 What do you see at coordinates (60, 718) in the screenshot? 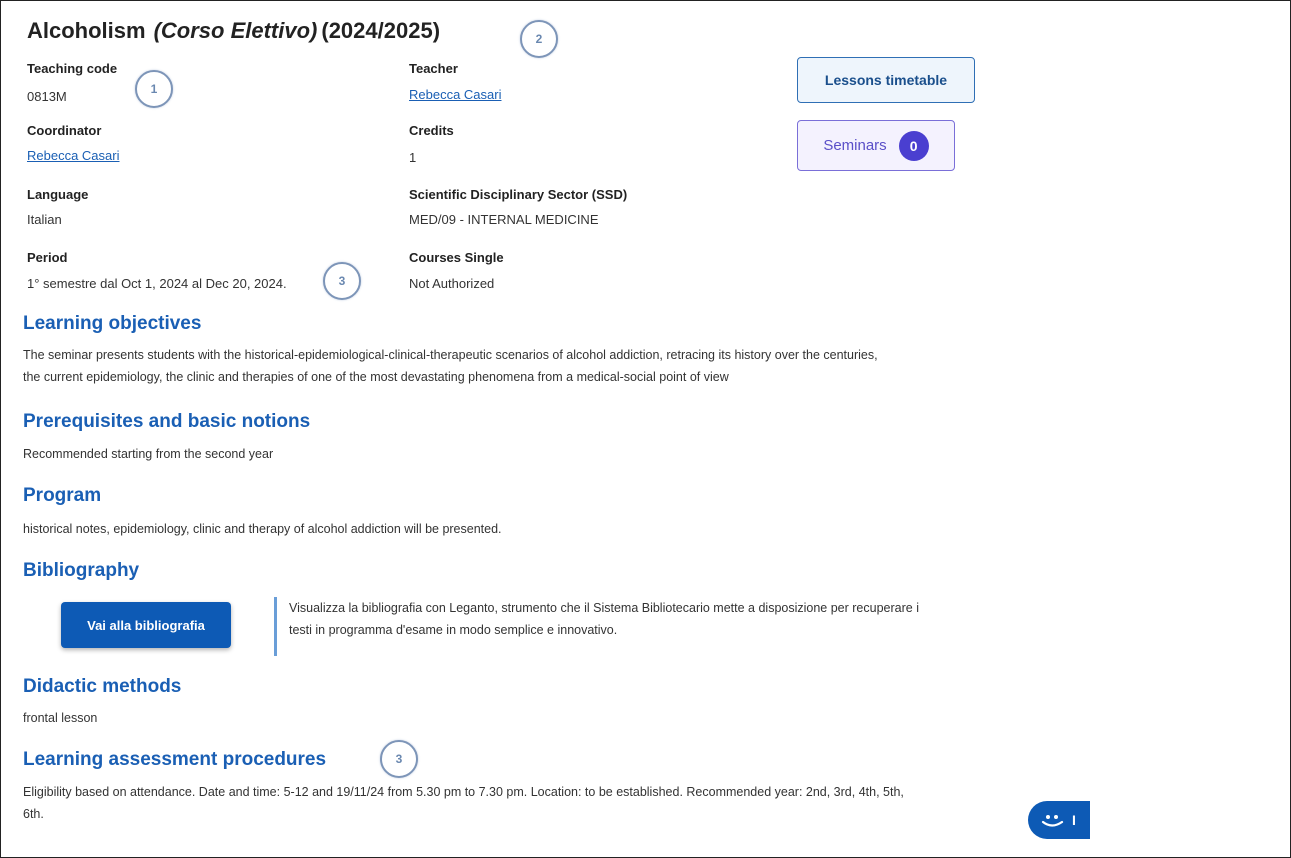
I see `didactic-methods-text: frontal lesson` at bounding box center [60, 718].